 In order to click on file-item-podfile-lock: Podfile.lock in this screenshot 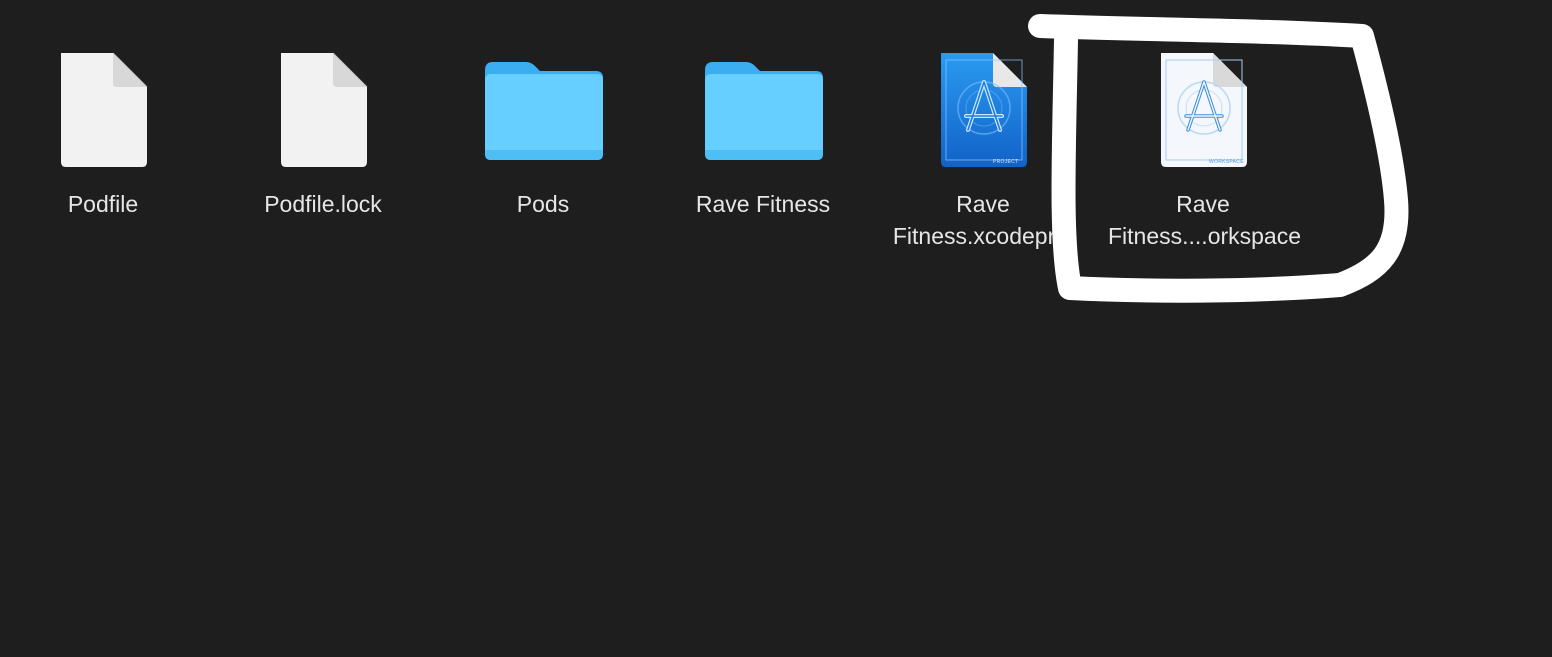, I will do `click(323, 155)`.